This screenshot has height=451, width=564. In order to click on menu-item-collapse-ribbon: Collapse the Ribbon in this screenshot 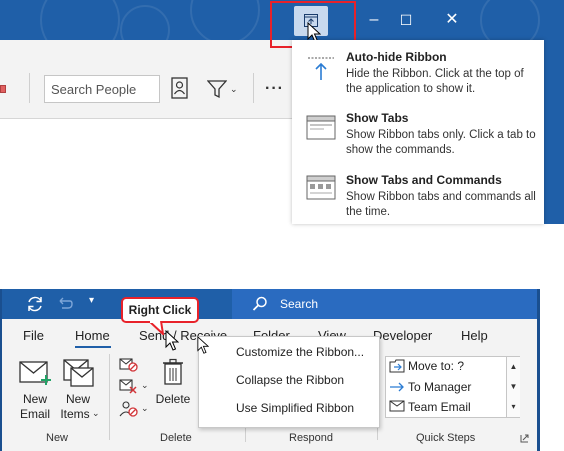, I will do `click(290, 380)`.